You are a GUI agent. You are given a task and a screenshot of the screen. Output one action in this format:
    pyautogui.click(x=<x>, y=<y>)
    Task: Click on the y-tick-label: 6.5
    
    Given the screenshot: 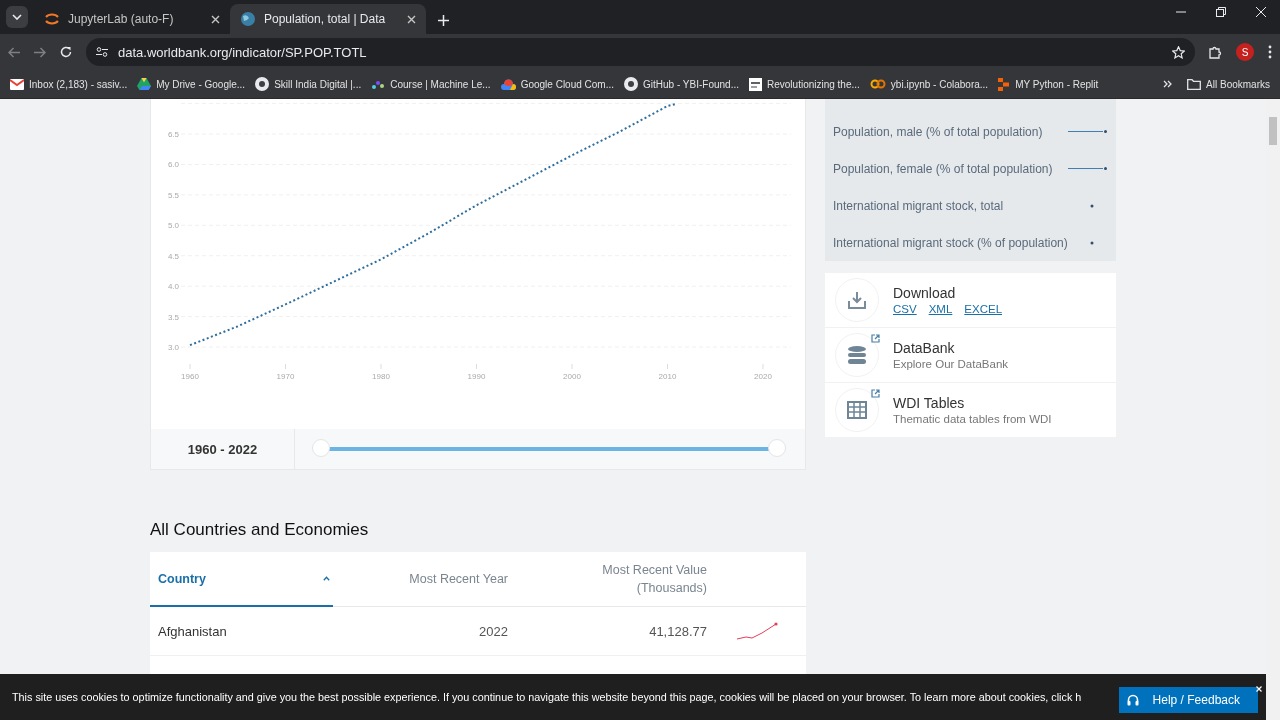 What is the action you would take?
    pyautogui.click(x=173, y=134)
    